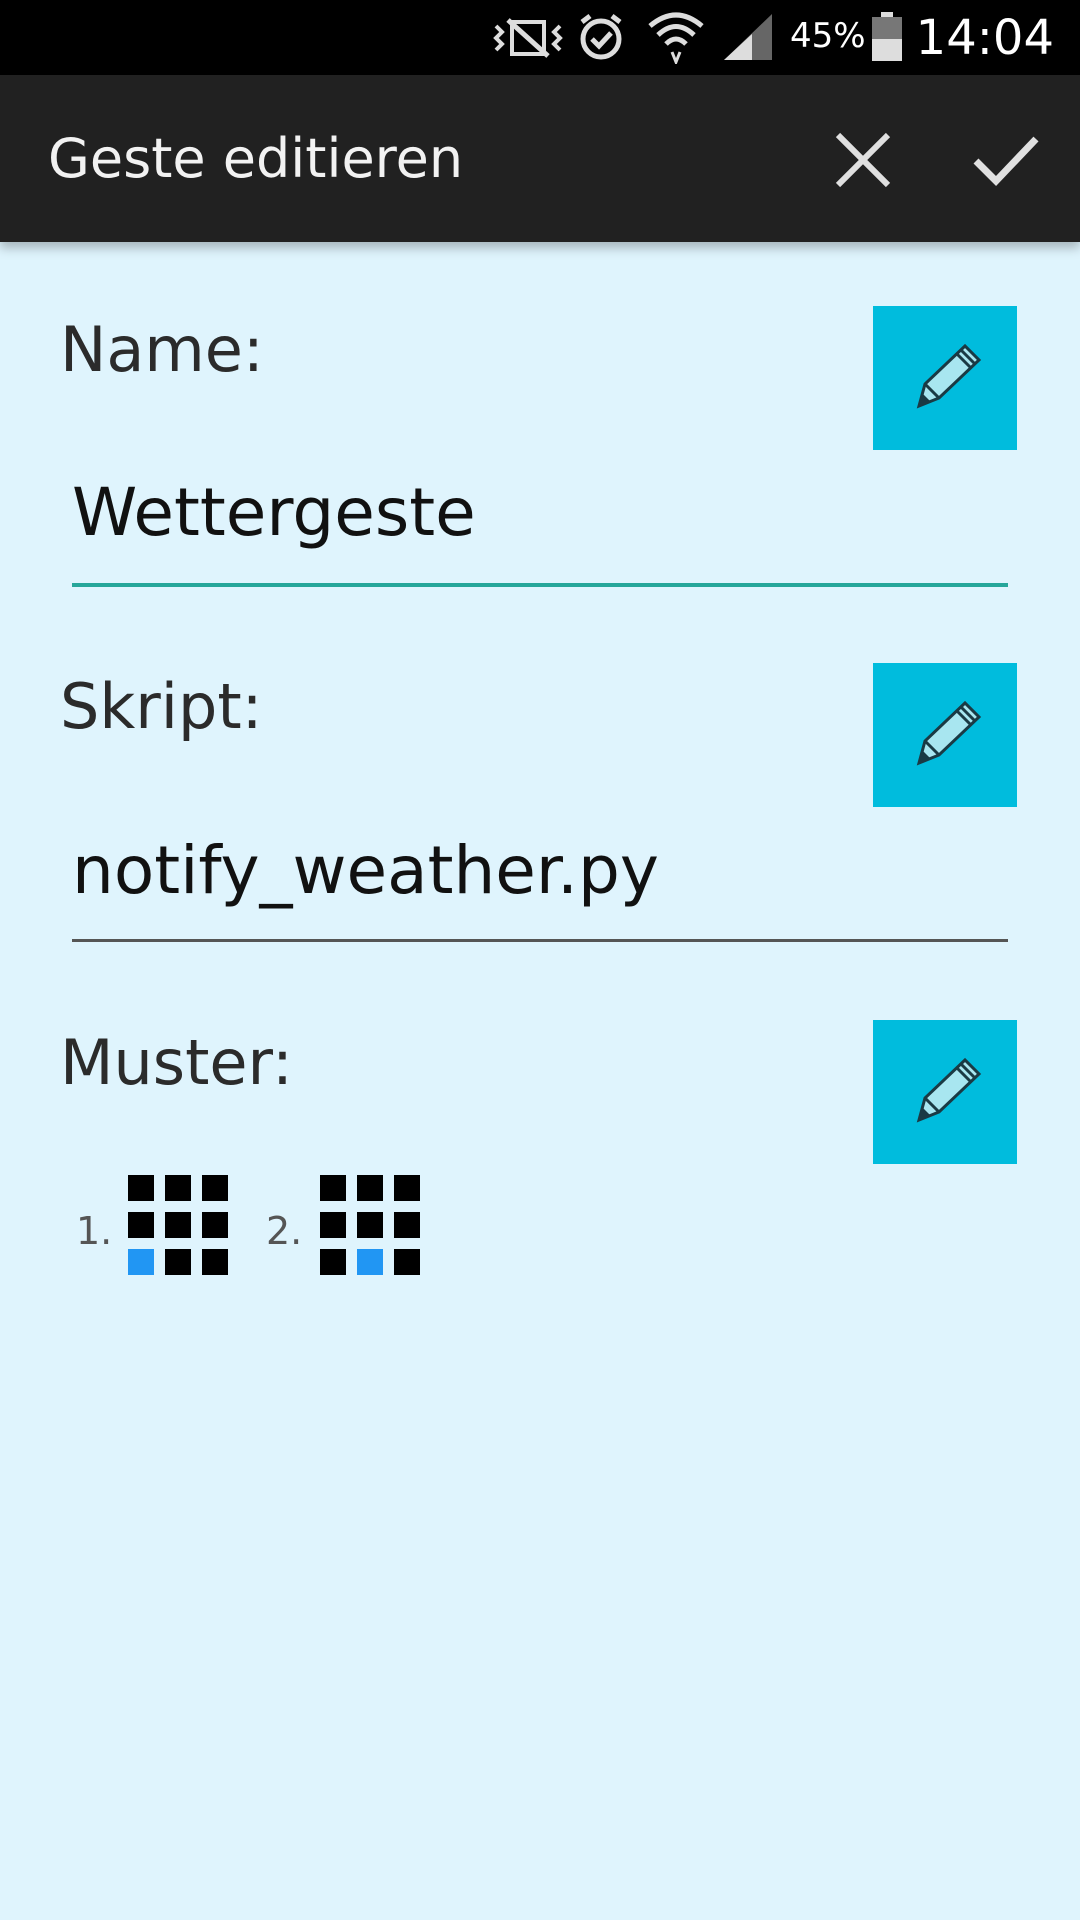 Image resolution: width=1080 pixels, height=1920 pixels. What do you see at coordinates (176, 1062) in the screenshot?
I see `pattern-label: Muster:` at bounding box center [176, 1062].